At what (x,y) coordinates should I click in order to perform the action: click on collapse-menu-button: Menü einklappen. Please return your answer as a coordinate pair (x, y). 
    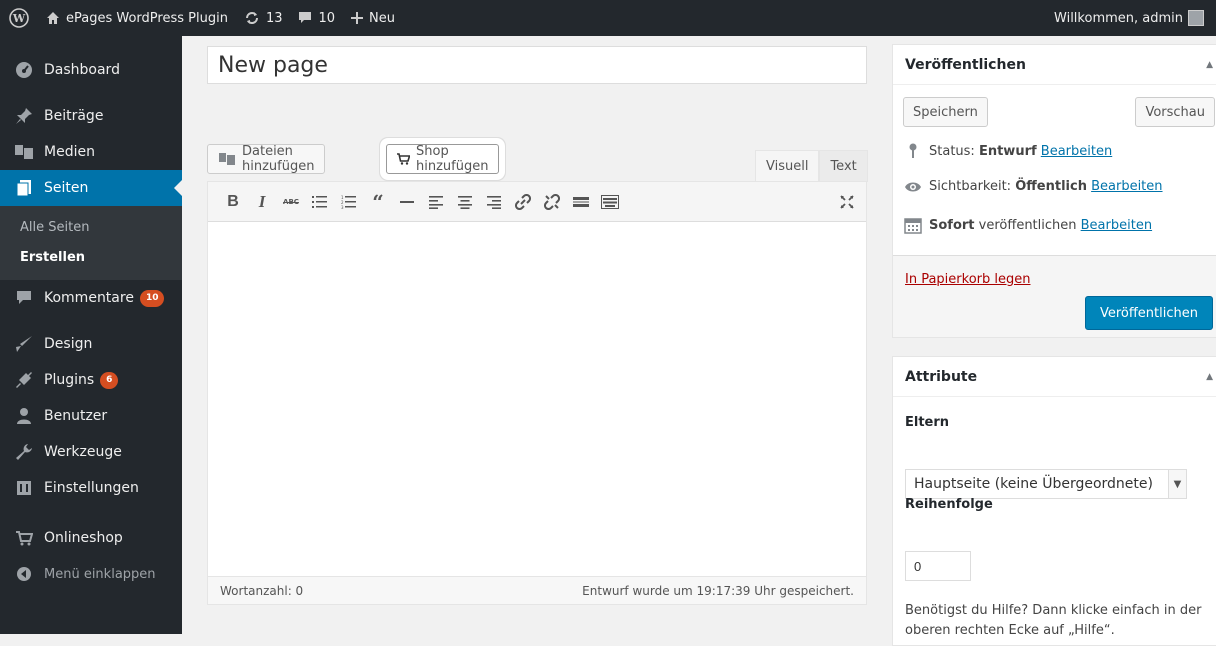
    Looking at the image, I should click on (91, 574).